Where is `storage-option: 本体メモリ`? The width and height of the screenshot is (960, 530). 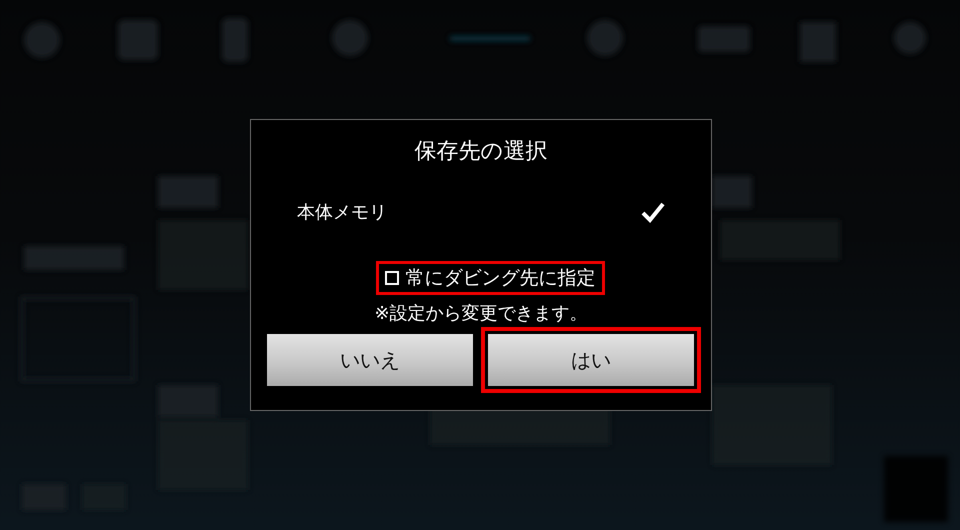 storage-option: 本体メモリ is located at coordinates (481, 212).